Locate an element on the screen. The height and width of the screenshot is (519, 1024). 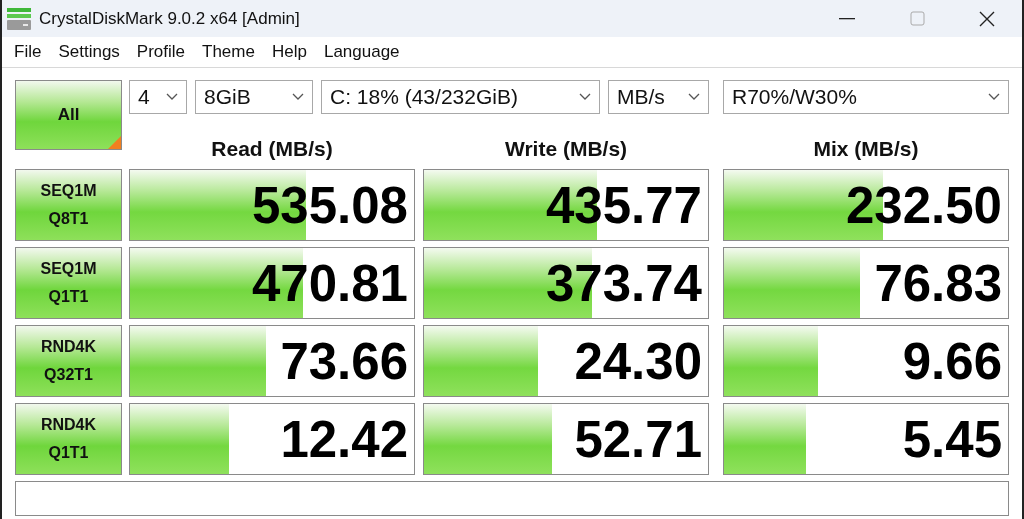
result-value: 535.08 is located at coordinates (330, 205).